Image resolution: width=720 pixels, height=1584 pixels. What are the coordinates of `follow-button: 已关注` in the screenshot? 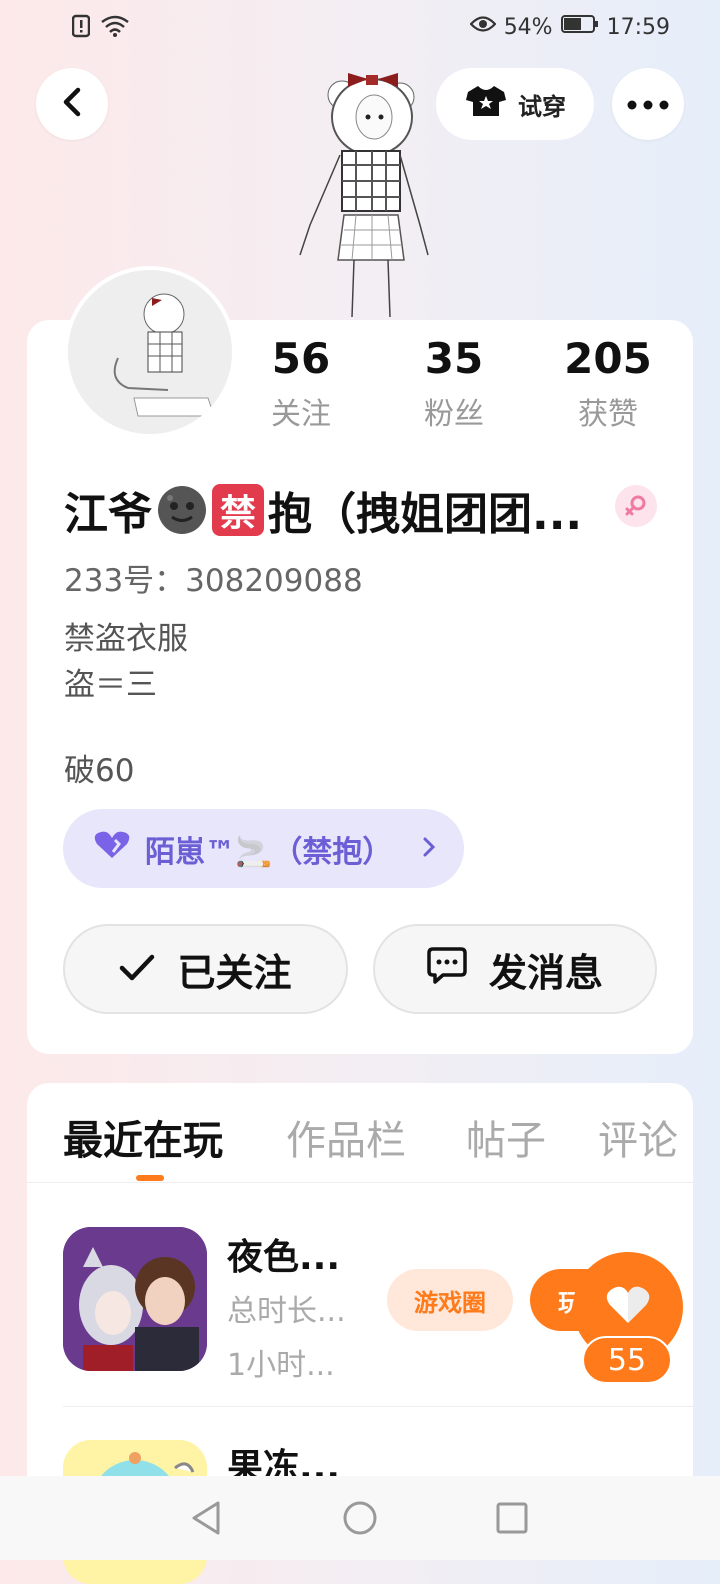 It's located at (205, 969).